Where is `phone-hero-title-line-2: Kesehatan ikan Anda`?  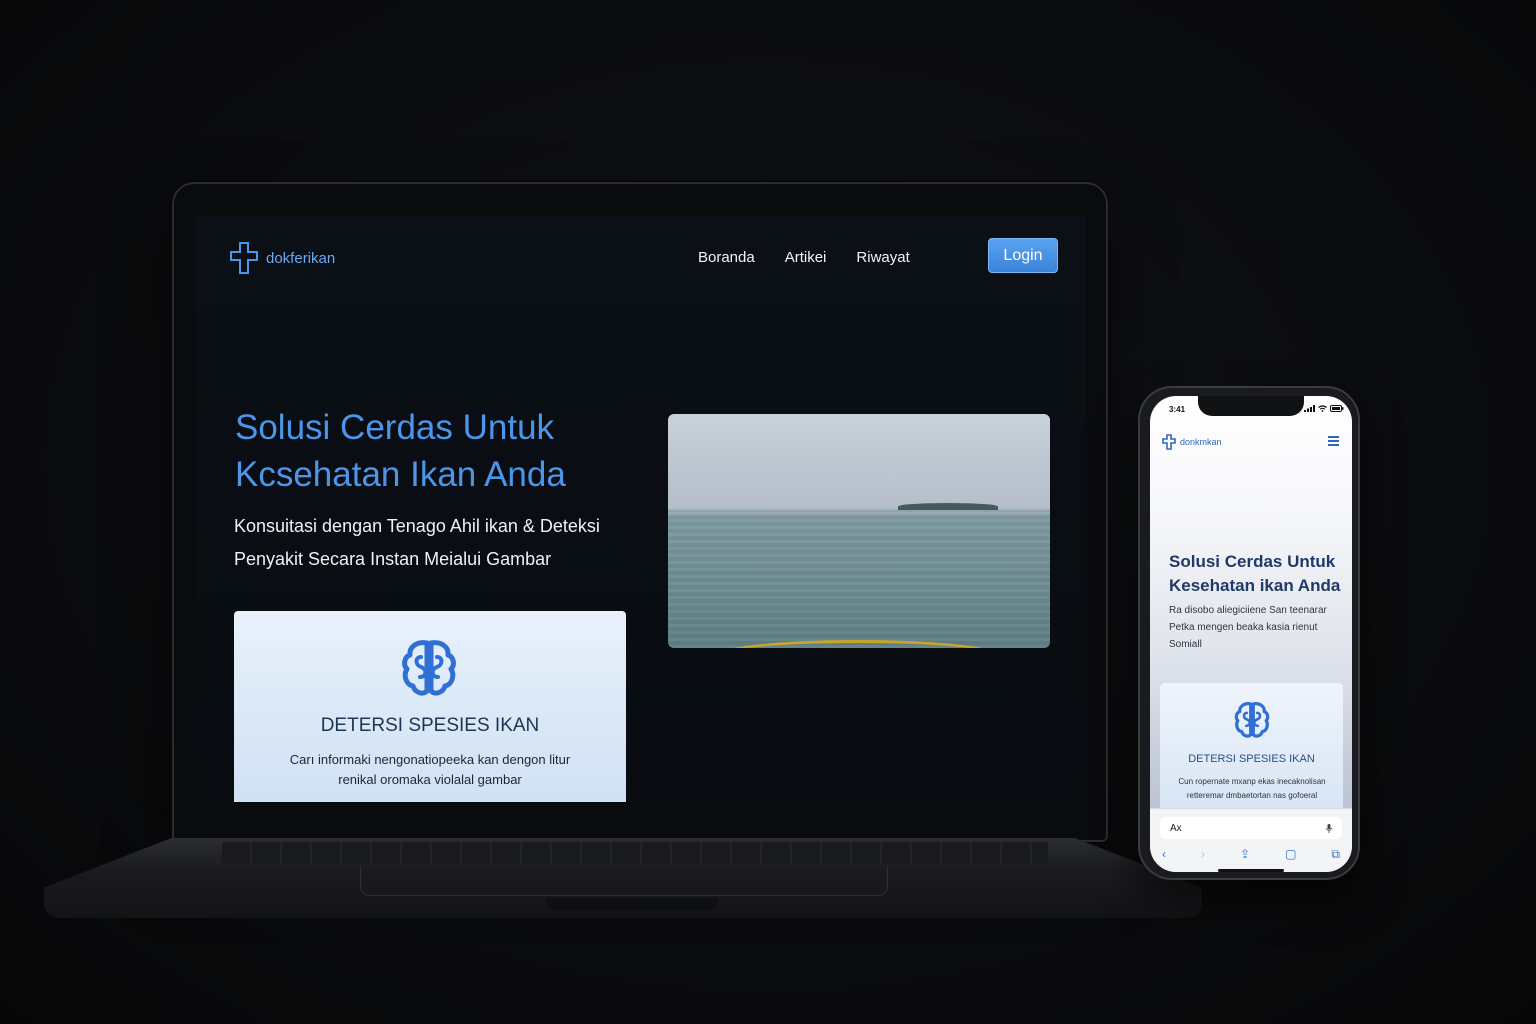
phone-hero-title-line-2: Kesehatan ikan Anda is located at coordinates (1255, 585).